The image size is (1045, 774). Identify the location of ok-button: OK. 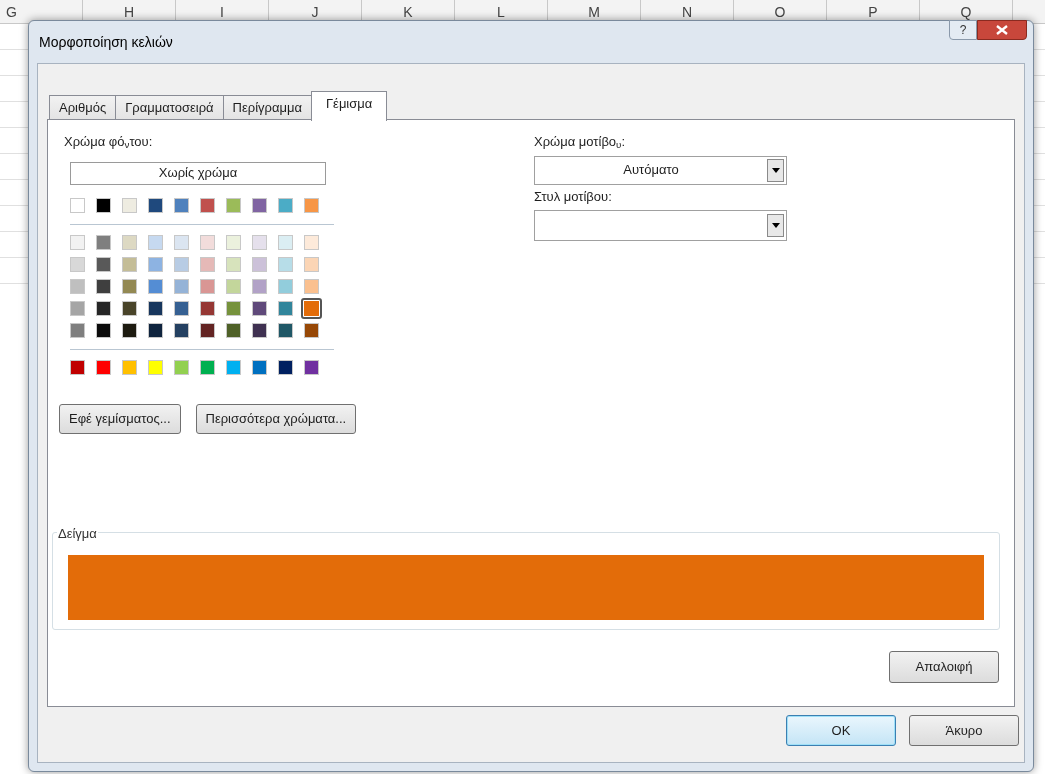
(841, 730).